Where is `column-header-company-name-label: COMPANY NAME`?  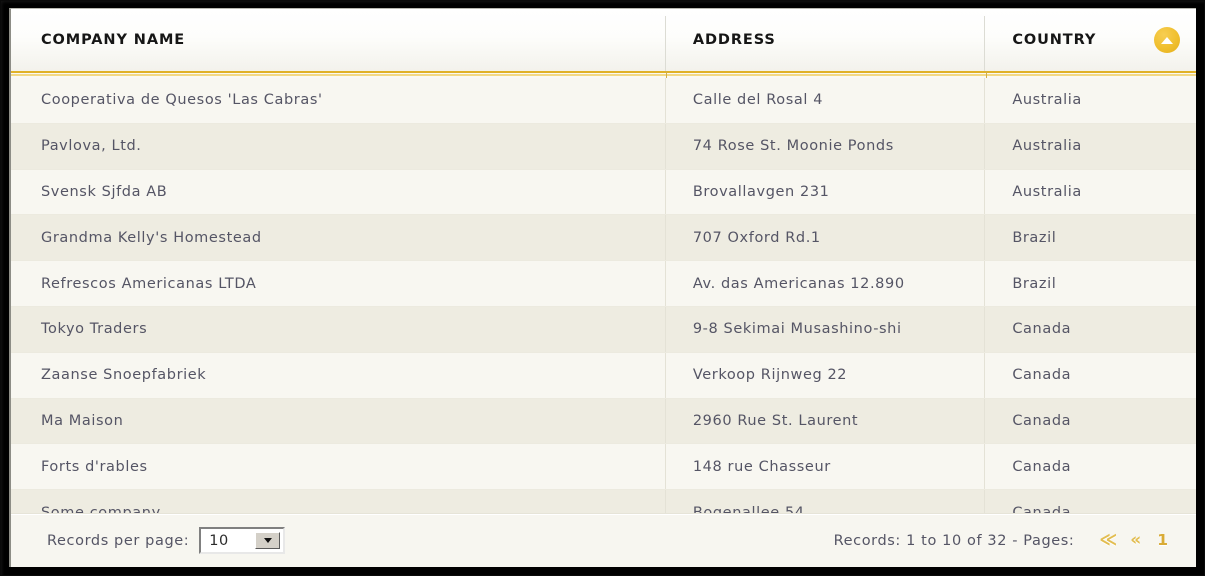
column-header-company-name-label: COMPANY NAME is located at coordinates (113, 40).